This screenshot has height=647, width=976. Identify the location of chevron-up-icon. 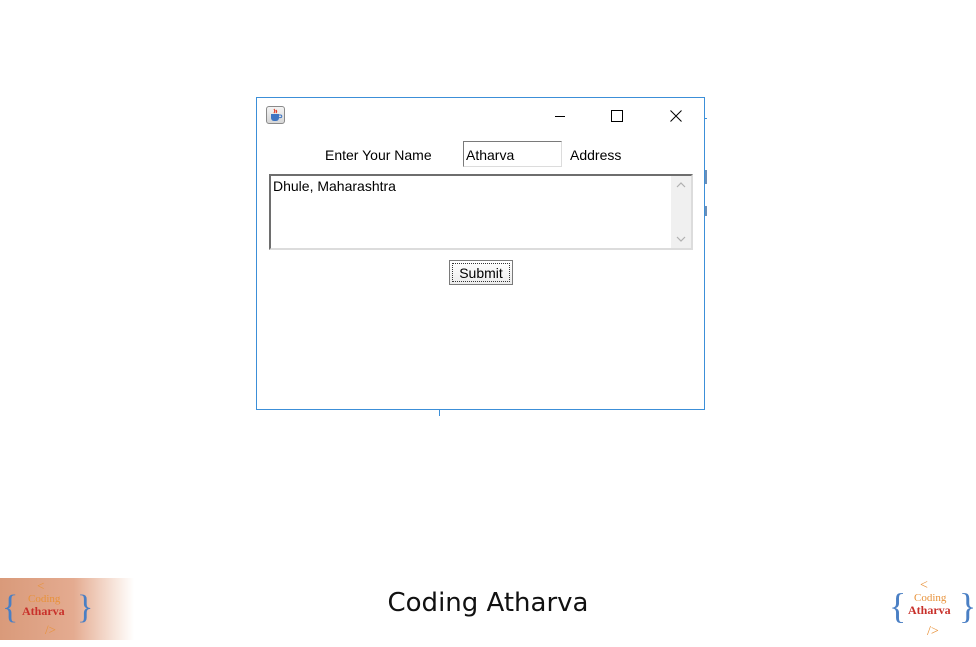
(681, 185).